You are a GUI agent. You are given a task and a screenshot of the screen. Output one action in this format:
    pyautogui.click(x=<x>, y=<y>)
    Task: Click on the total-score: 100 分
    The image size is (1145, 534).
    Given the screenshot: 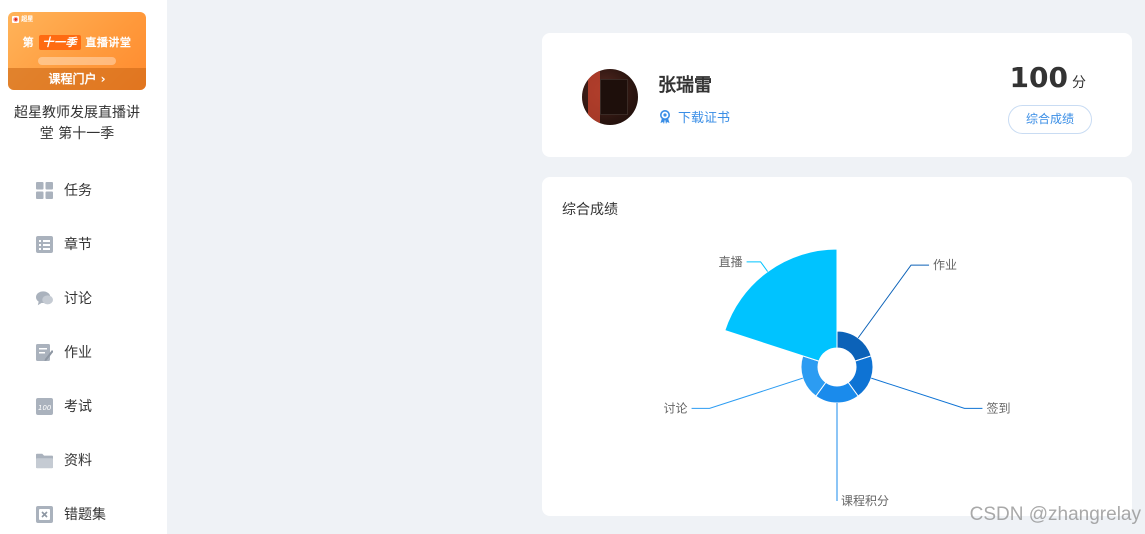 What is the action you would take?
    pyautogui.click(x=1048, y=77)
    